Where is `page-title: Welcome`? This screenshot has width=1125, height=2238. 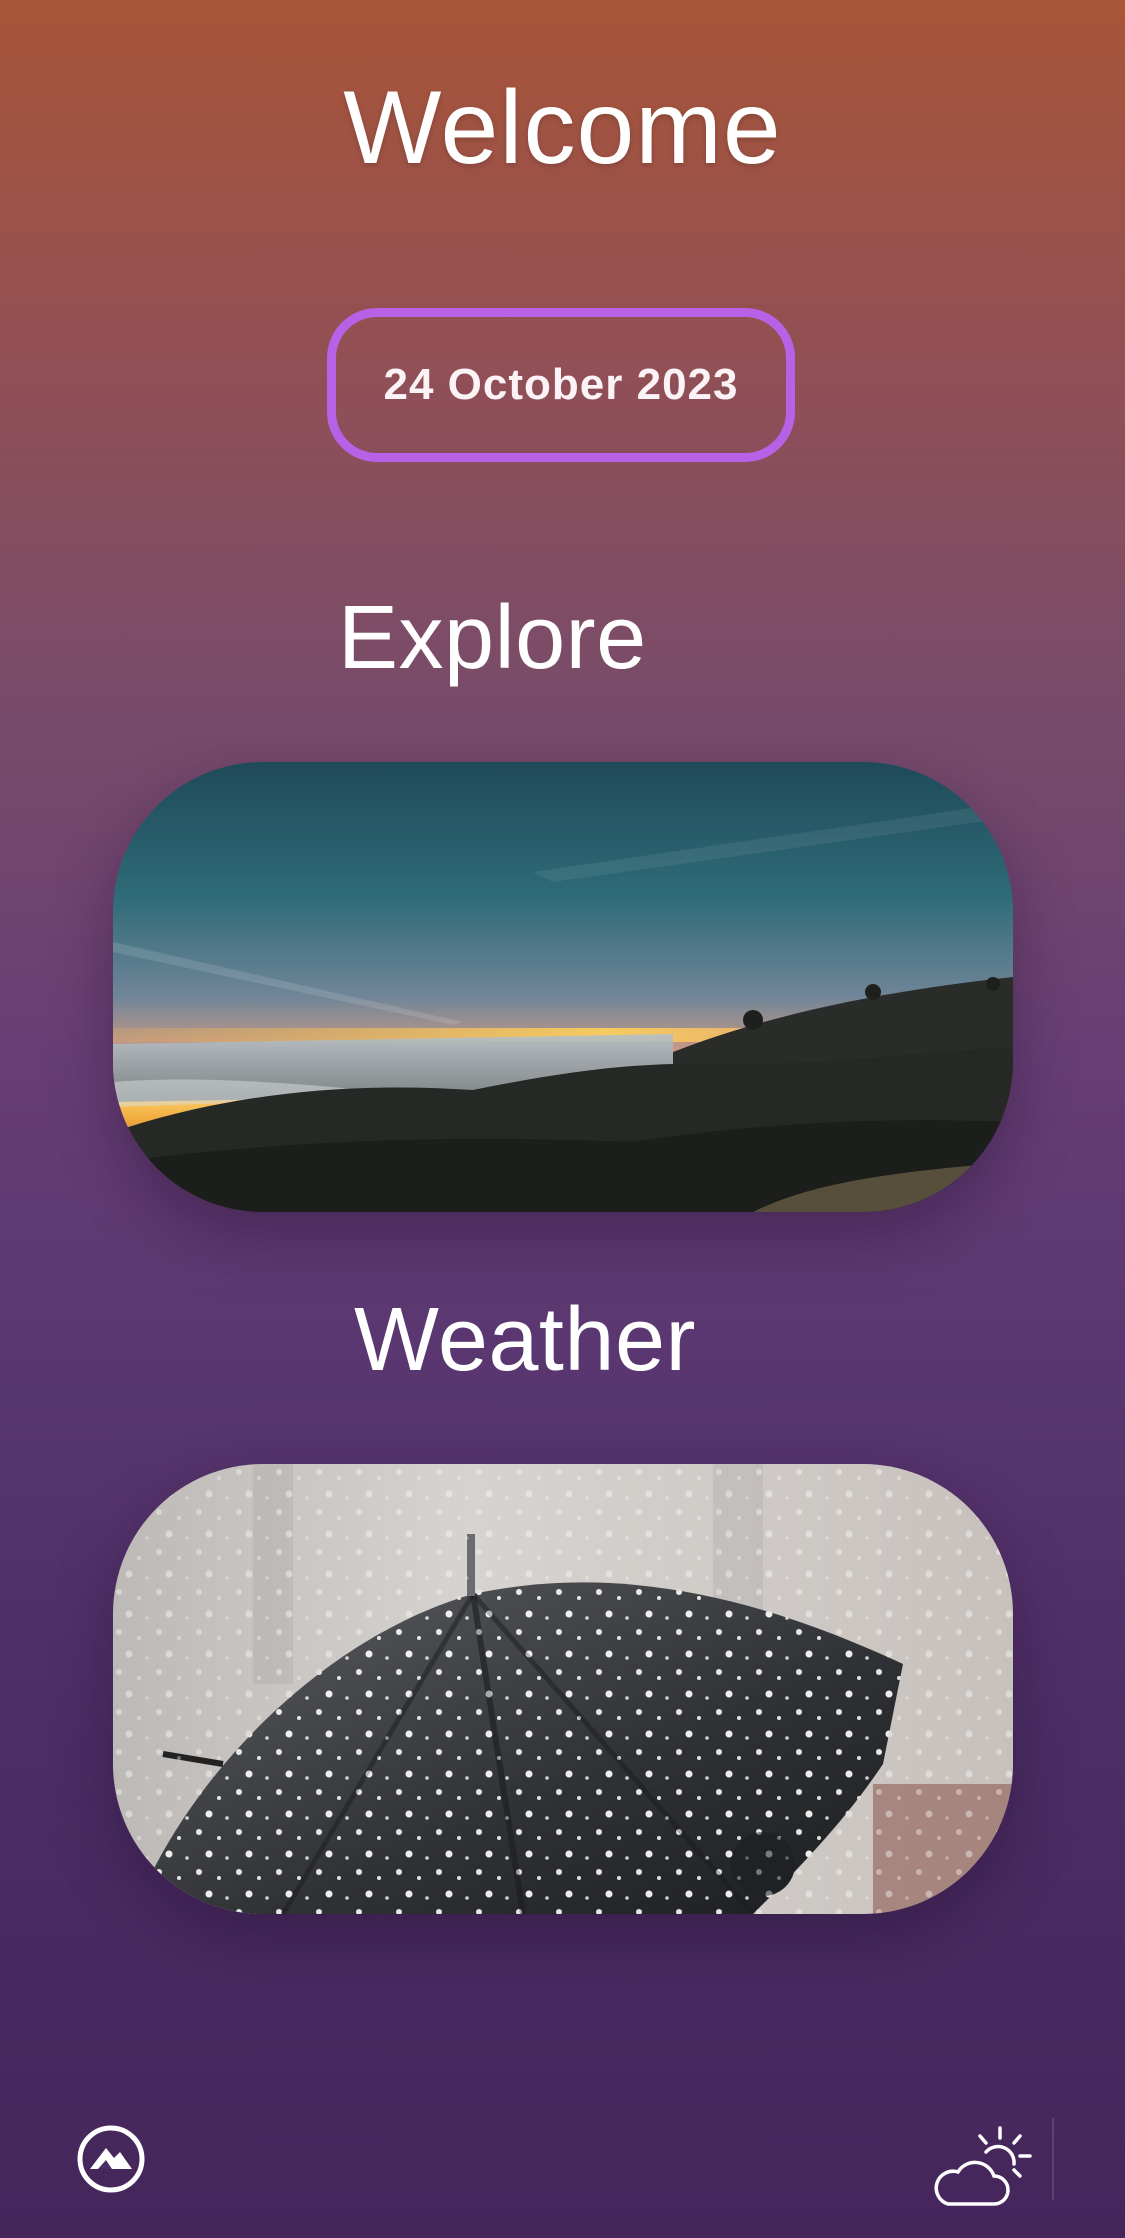 page-title: Welcome is located at coordinates (562, 128).